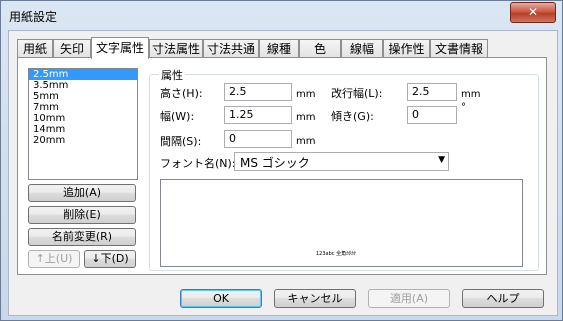 The height and width of the screenshot is (321, 563). I want to click on chevron-down-icon: ▼, so click(441, 160).